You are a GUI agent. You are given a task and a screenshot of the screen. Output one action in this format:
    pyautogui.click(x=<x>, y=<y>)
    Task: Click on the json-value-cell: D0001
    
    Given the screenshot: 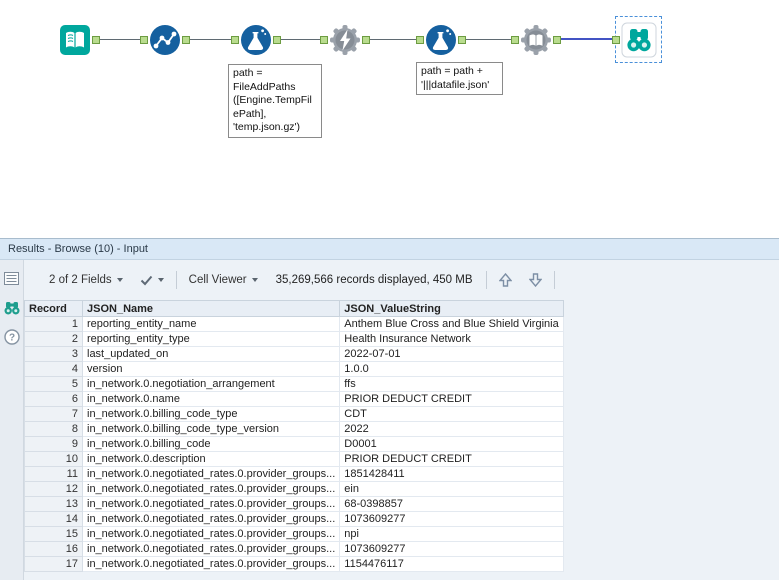 What is the action you would take?
    pyautogui.click(x=451, y=444)
    